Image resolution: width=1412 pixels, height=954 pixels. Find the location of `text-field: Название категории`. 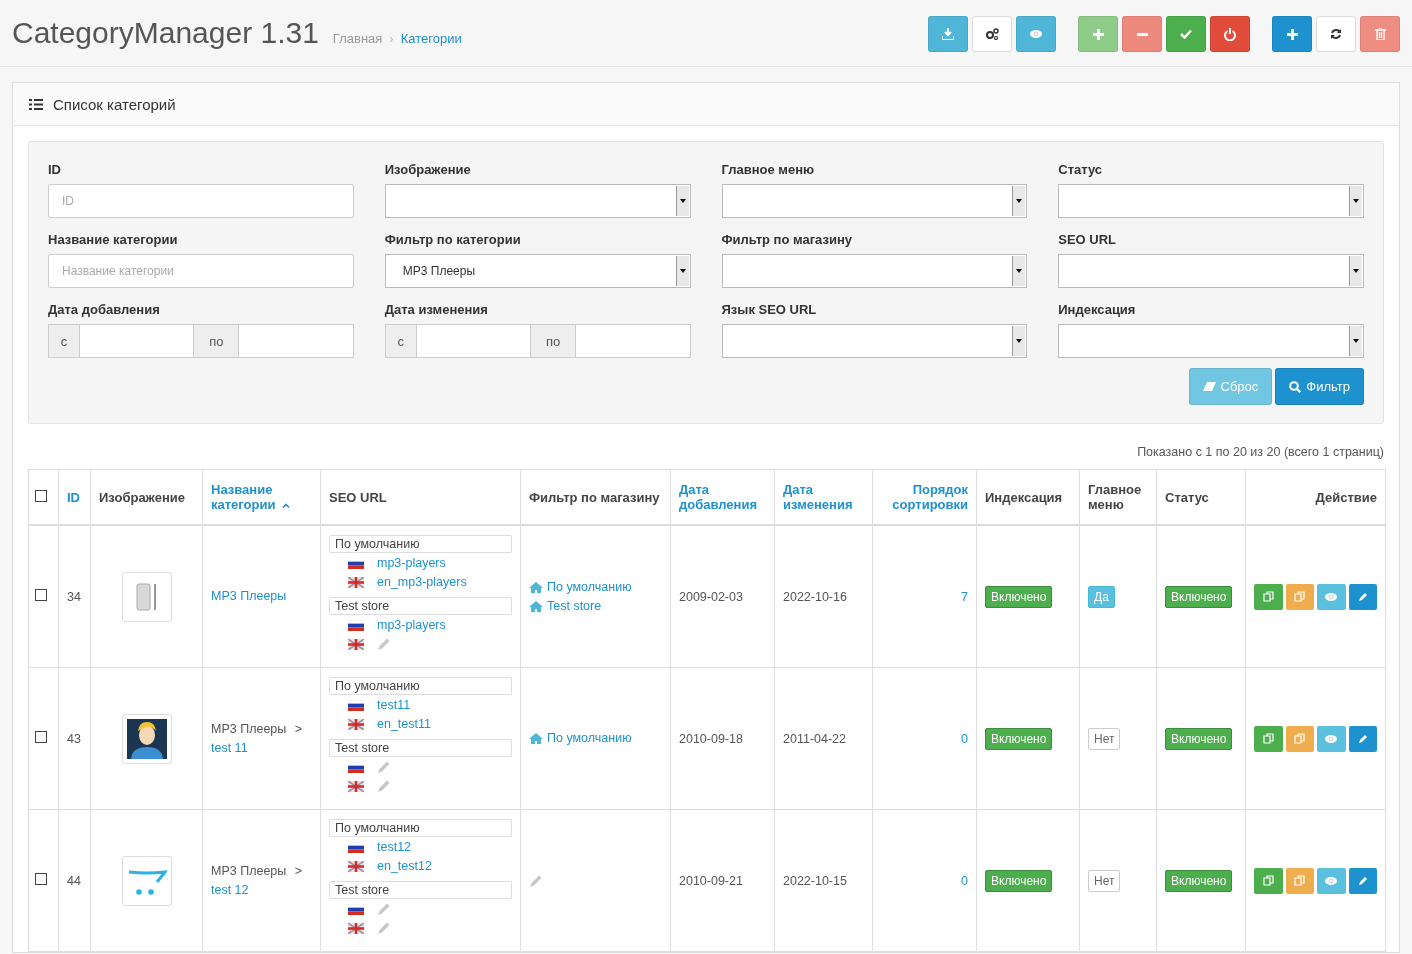

text-field: Название категории is located at coordinates (201, 271).